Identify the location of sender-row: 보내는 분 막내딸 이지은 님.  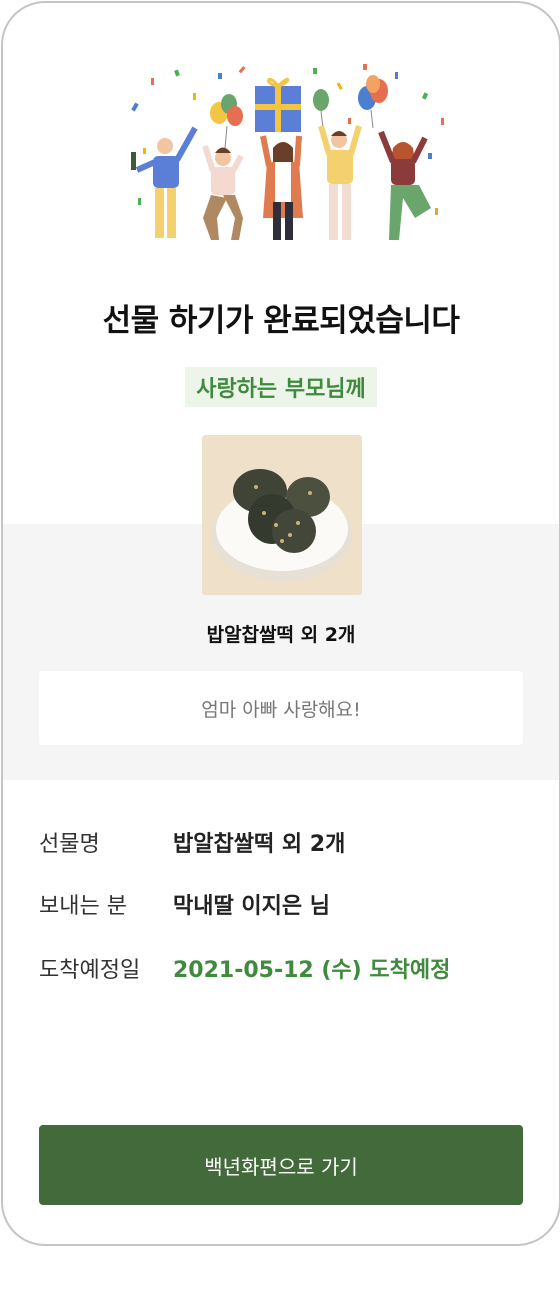
(184, 904).